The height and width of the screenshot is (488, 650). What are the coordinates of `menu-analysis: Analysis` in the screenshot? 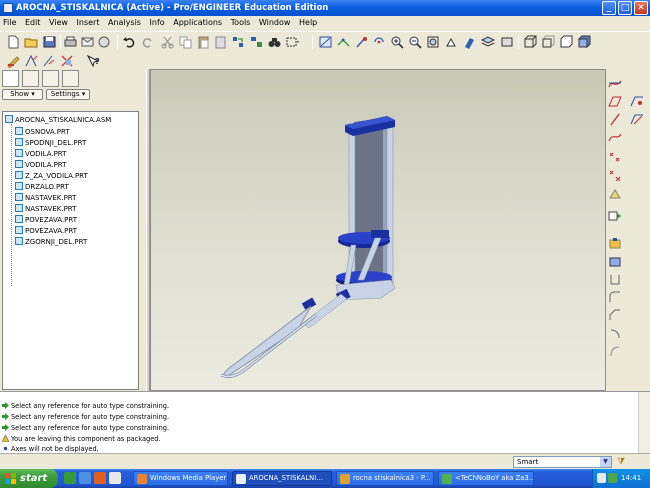 It's located at (124, 23).